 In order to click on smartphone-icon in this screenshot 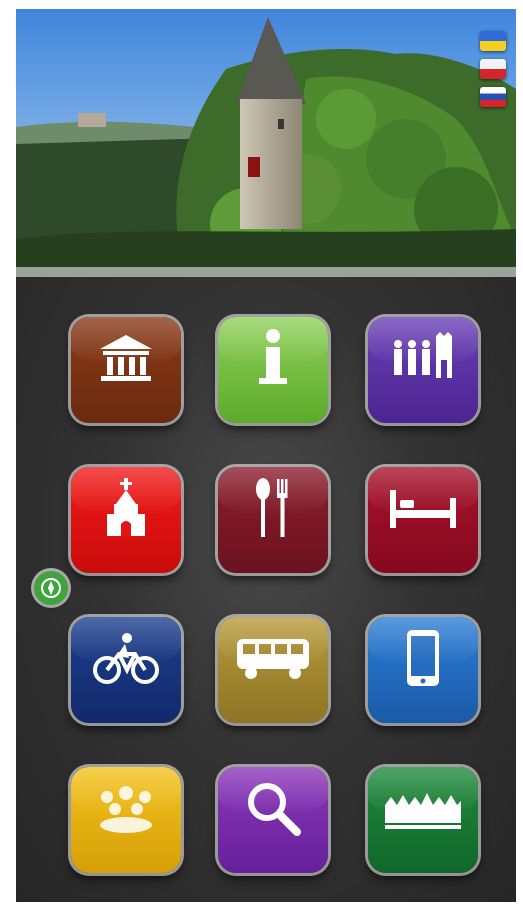, I will do `click(423, 658)`.